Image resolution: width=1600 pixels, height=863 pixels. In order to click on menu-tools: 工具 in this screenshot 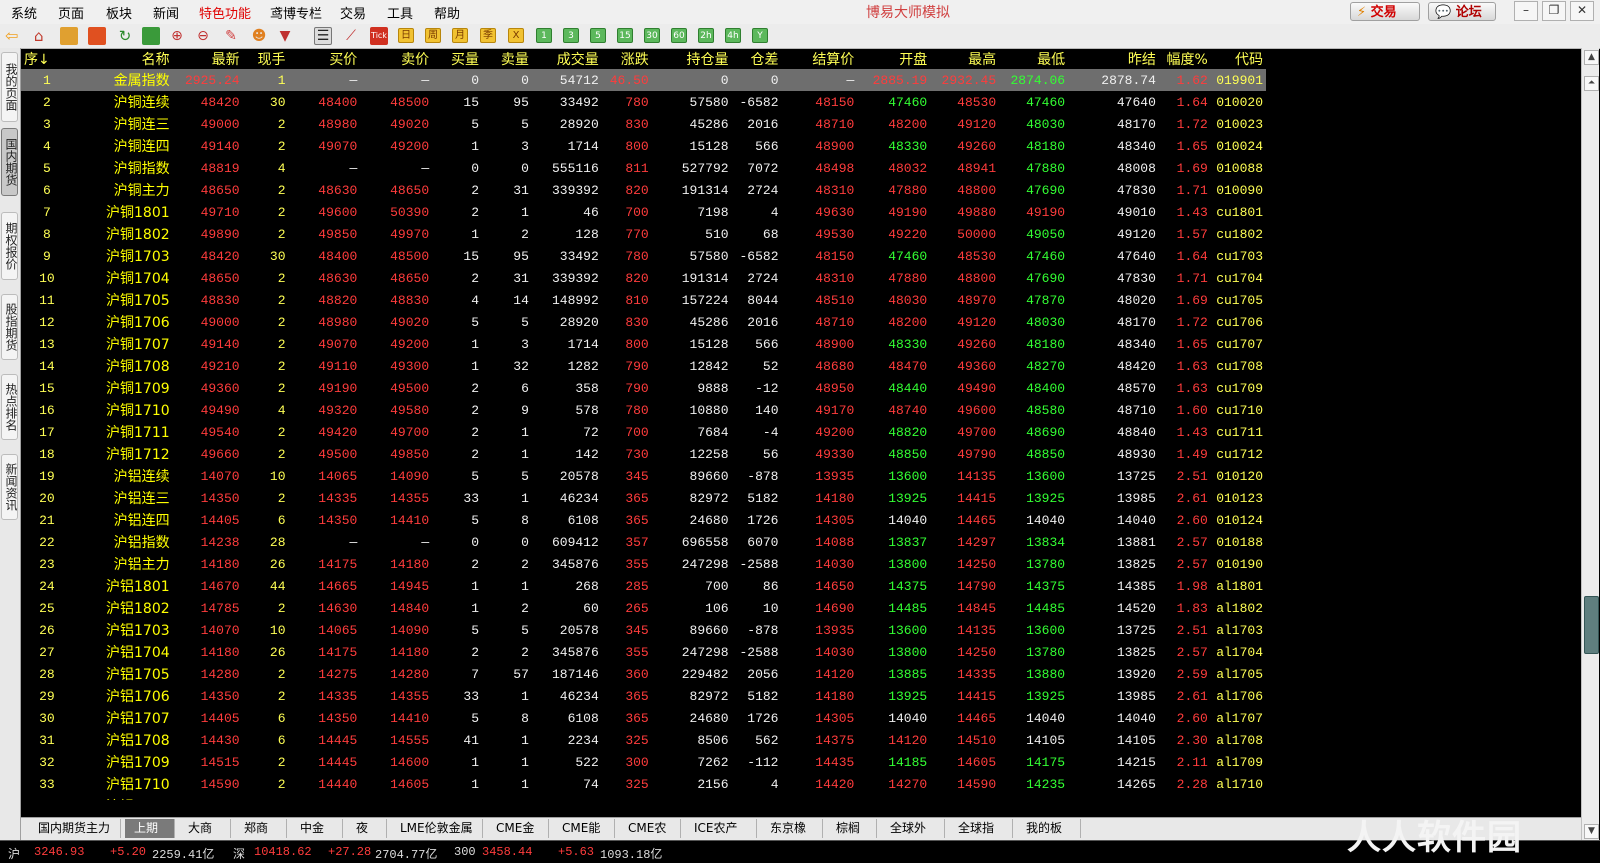, I will do `click(400, 12)`.